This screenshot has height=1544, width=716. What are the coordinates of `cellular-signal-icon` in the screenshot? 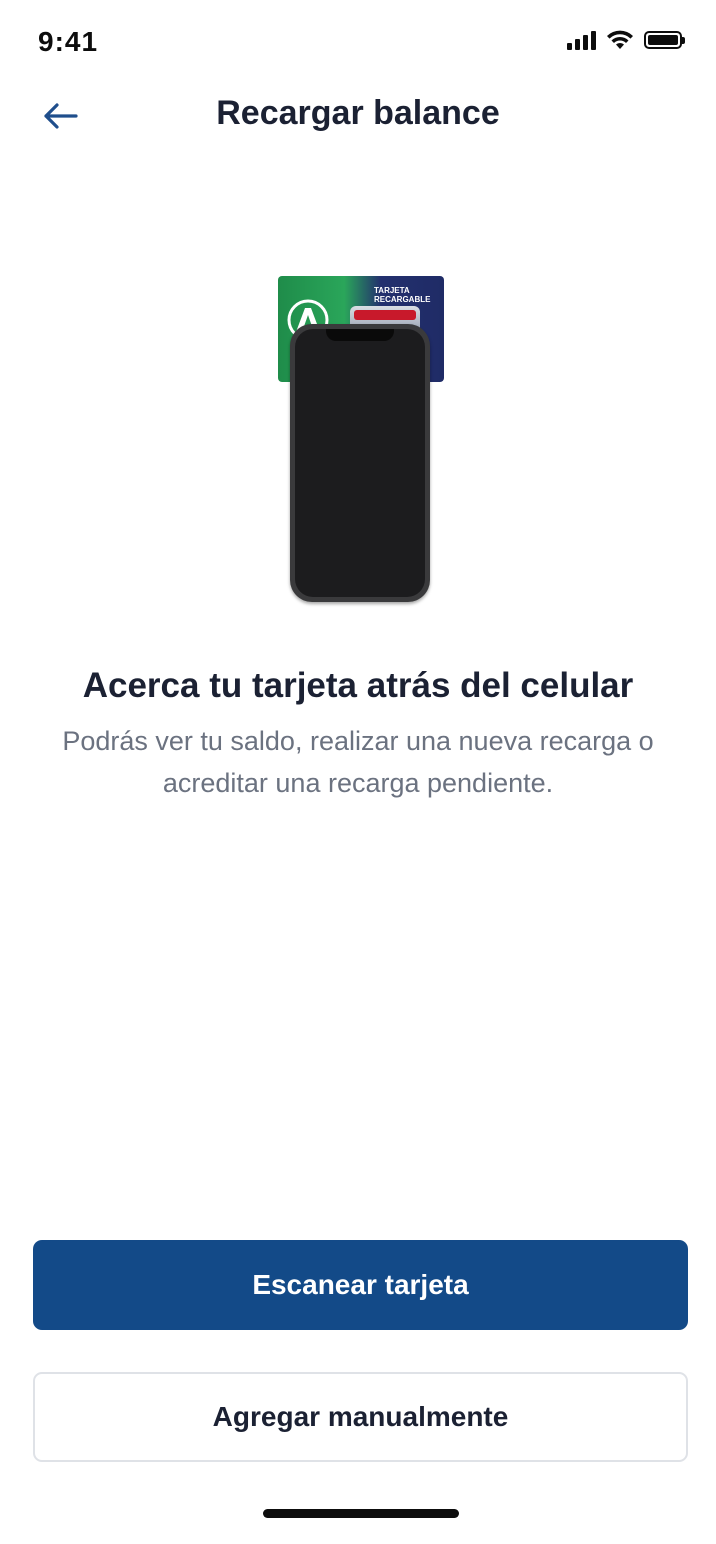 It's located at (581, 40).